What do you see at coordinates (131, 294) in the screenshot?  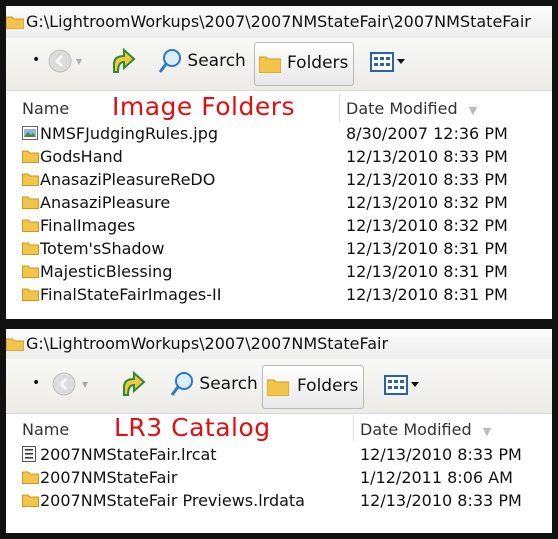 I see `item-name: FinalStateFairImages-II` at bounding box center [131, 294].